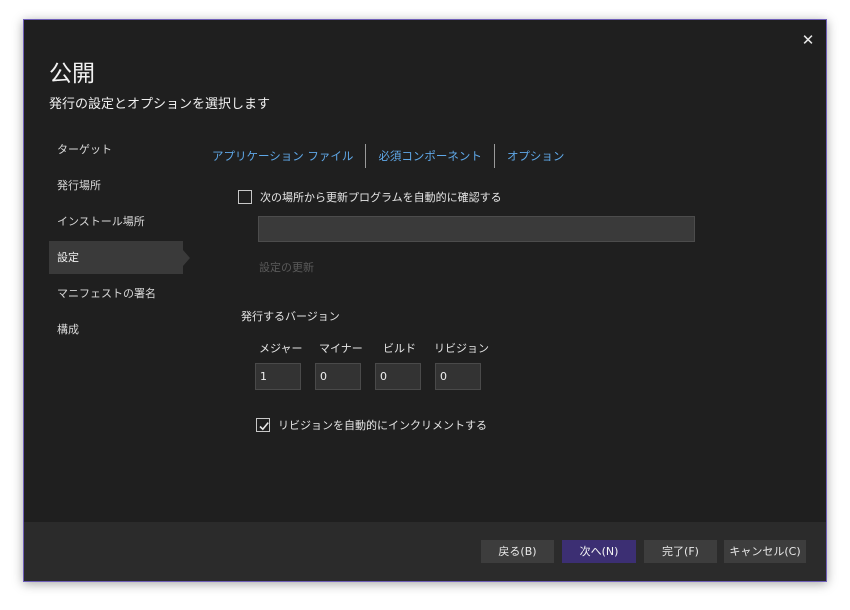 The height and width of the screenshot is (610, 850). Describe the element at coordinates (290, 316) in the screenshot. I see `publish-version-label: 発行するバージョン` at that location.